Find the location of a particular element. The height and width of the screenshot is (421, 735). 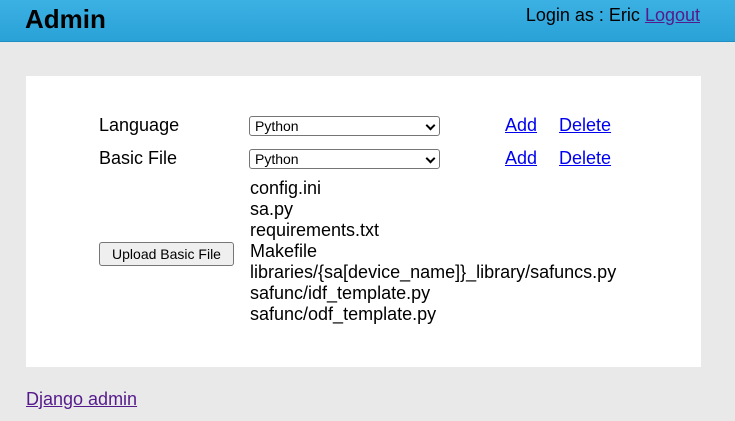

user-info: Login as : Eric Logout is located at coordinates (613, 15).